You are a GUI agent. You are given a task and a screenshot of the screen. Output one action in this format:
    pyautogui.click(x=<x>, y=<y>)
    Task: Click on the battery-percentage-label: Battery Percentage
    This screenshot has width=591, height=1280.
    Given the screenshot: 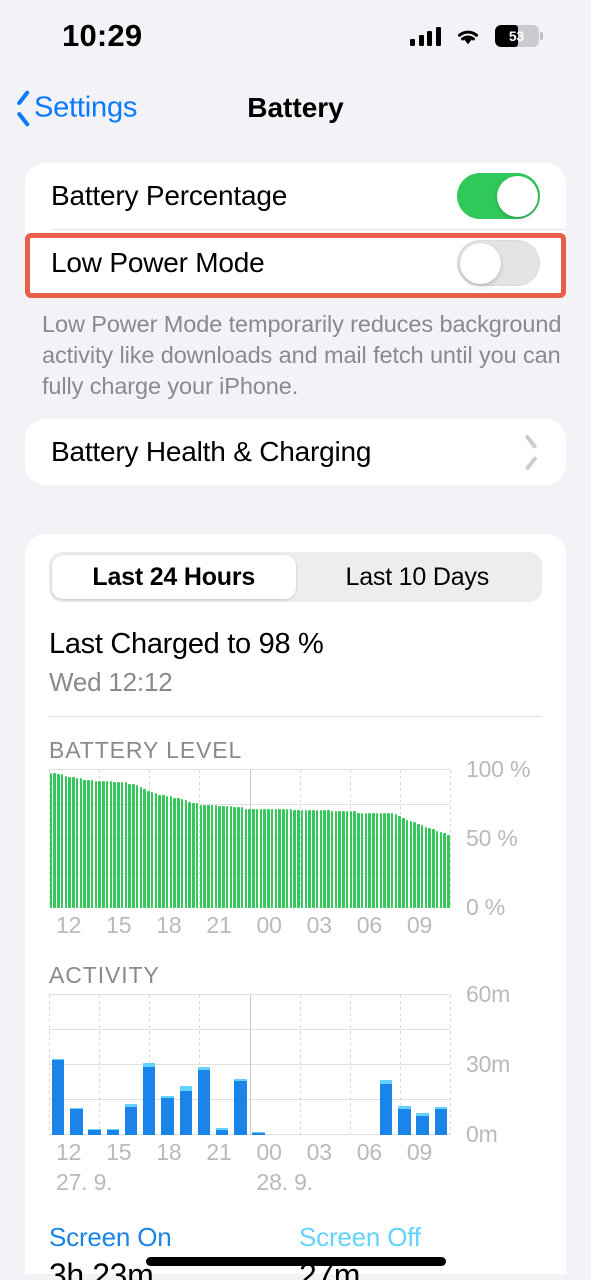 What is the action you would take?
    pyautogui.click(x=169, y=195)
    